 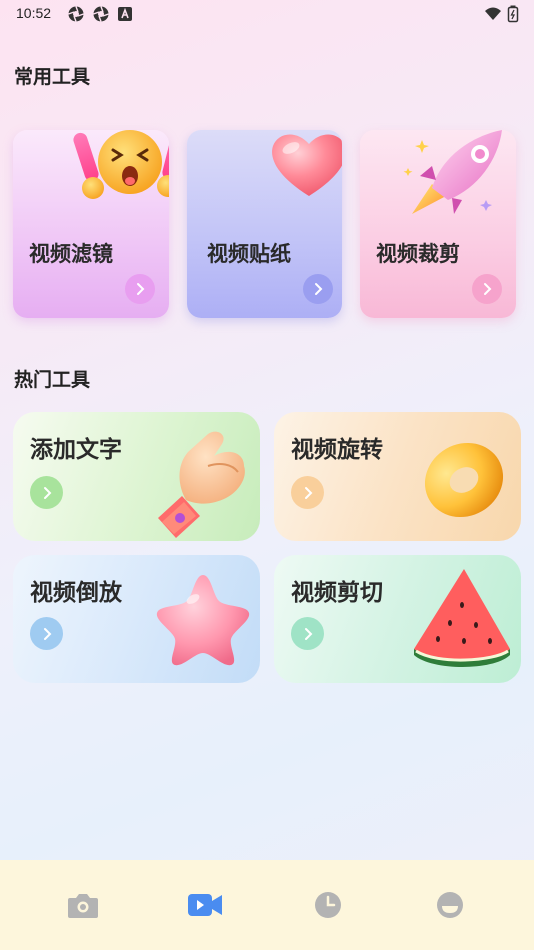 What do you see at coordinates (397, 476) in the screenshot?
I see `tool-card-video-rotate: 视频旋转` at bounding box center [397, 476].